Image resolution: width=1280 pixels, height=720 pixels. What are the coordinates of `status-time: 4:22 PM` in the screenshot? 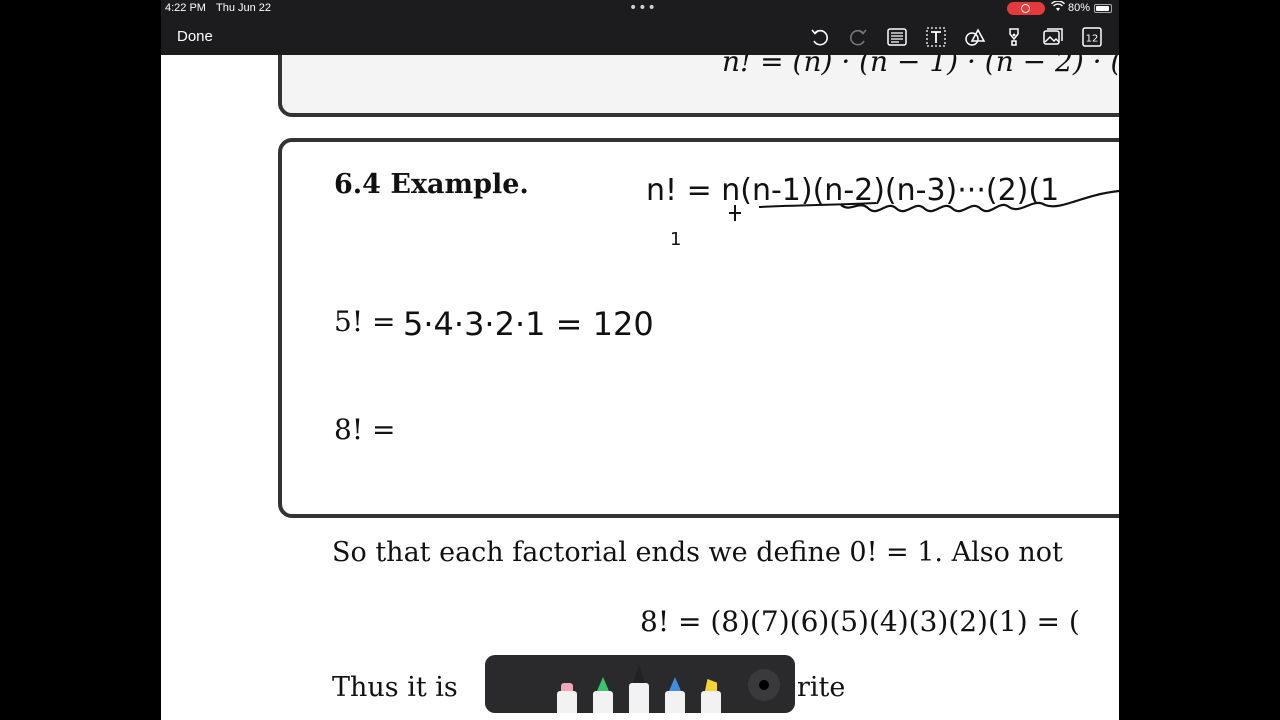 It's located at (185, 8).